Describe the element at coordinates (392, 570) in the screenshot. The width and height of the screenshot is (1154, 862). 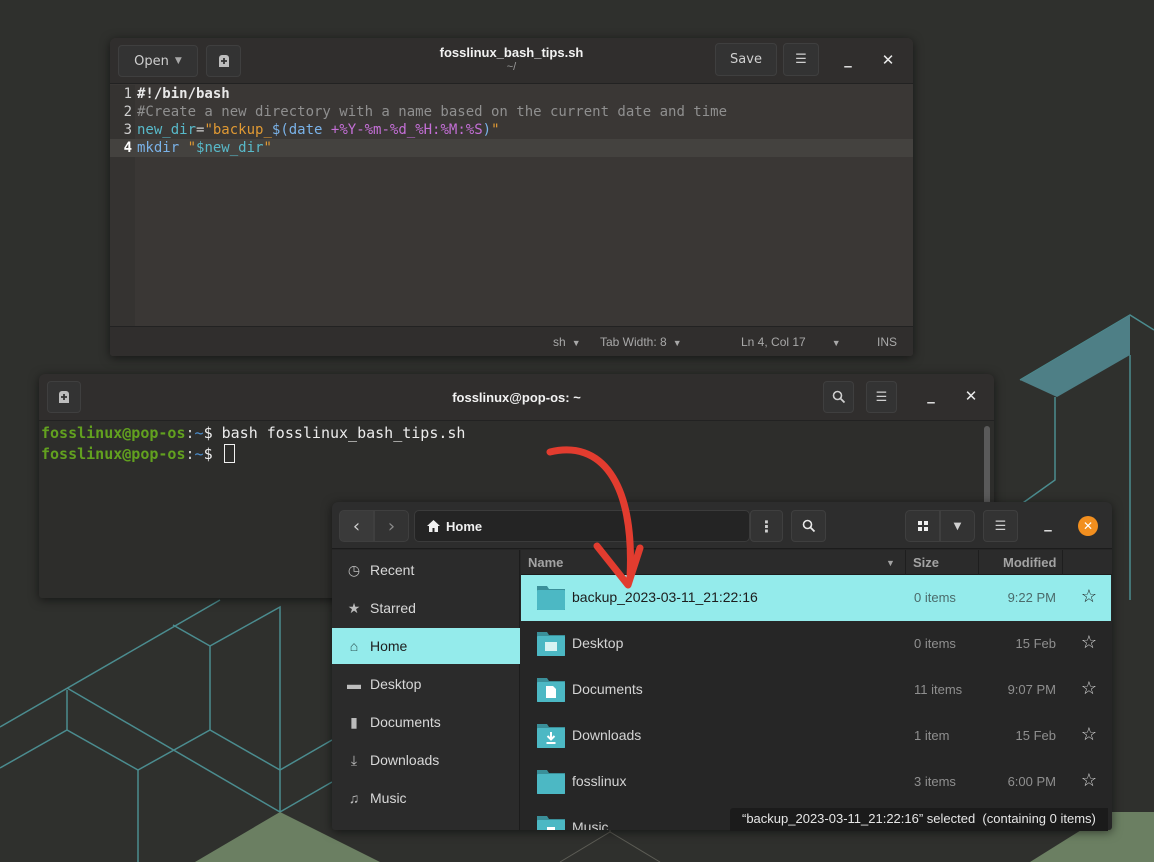
I see `sidebar-item-label: Recent` at that location.